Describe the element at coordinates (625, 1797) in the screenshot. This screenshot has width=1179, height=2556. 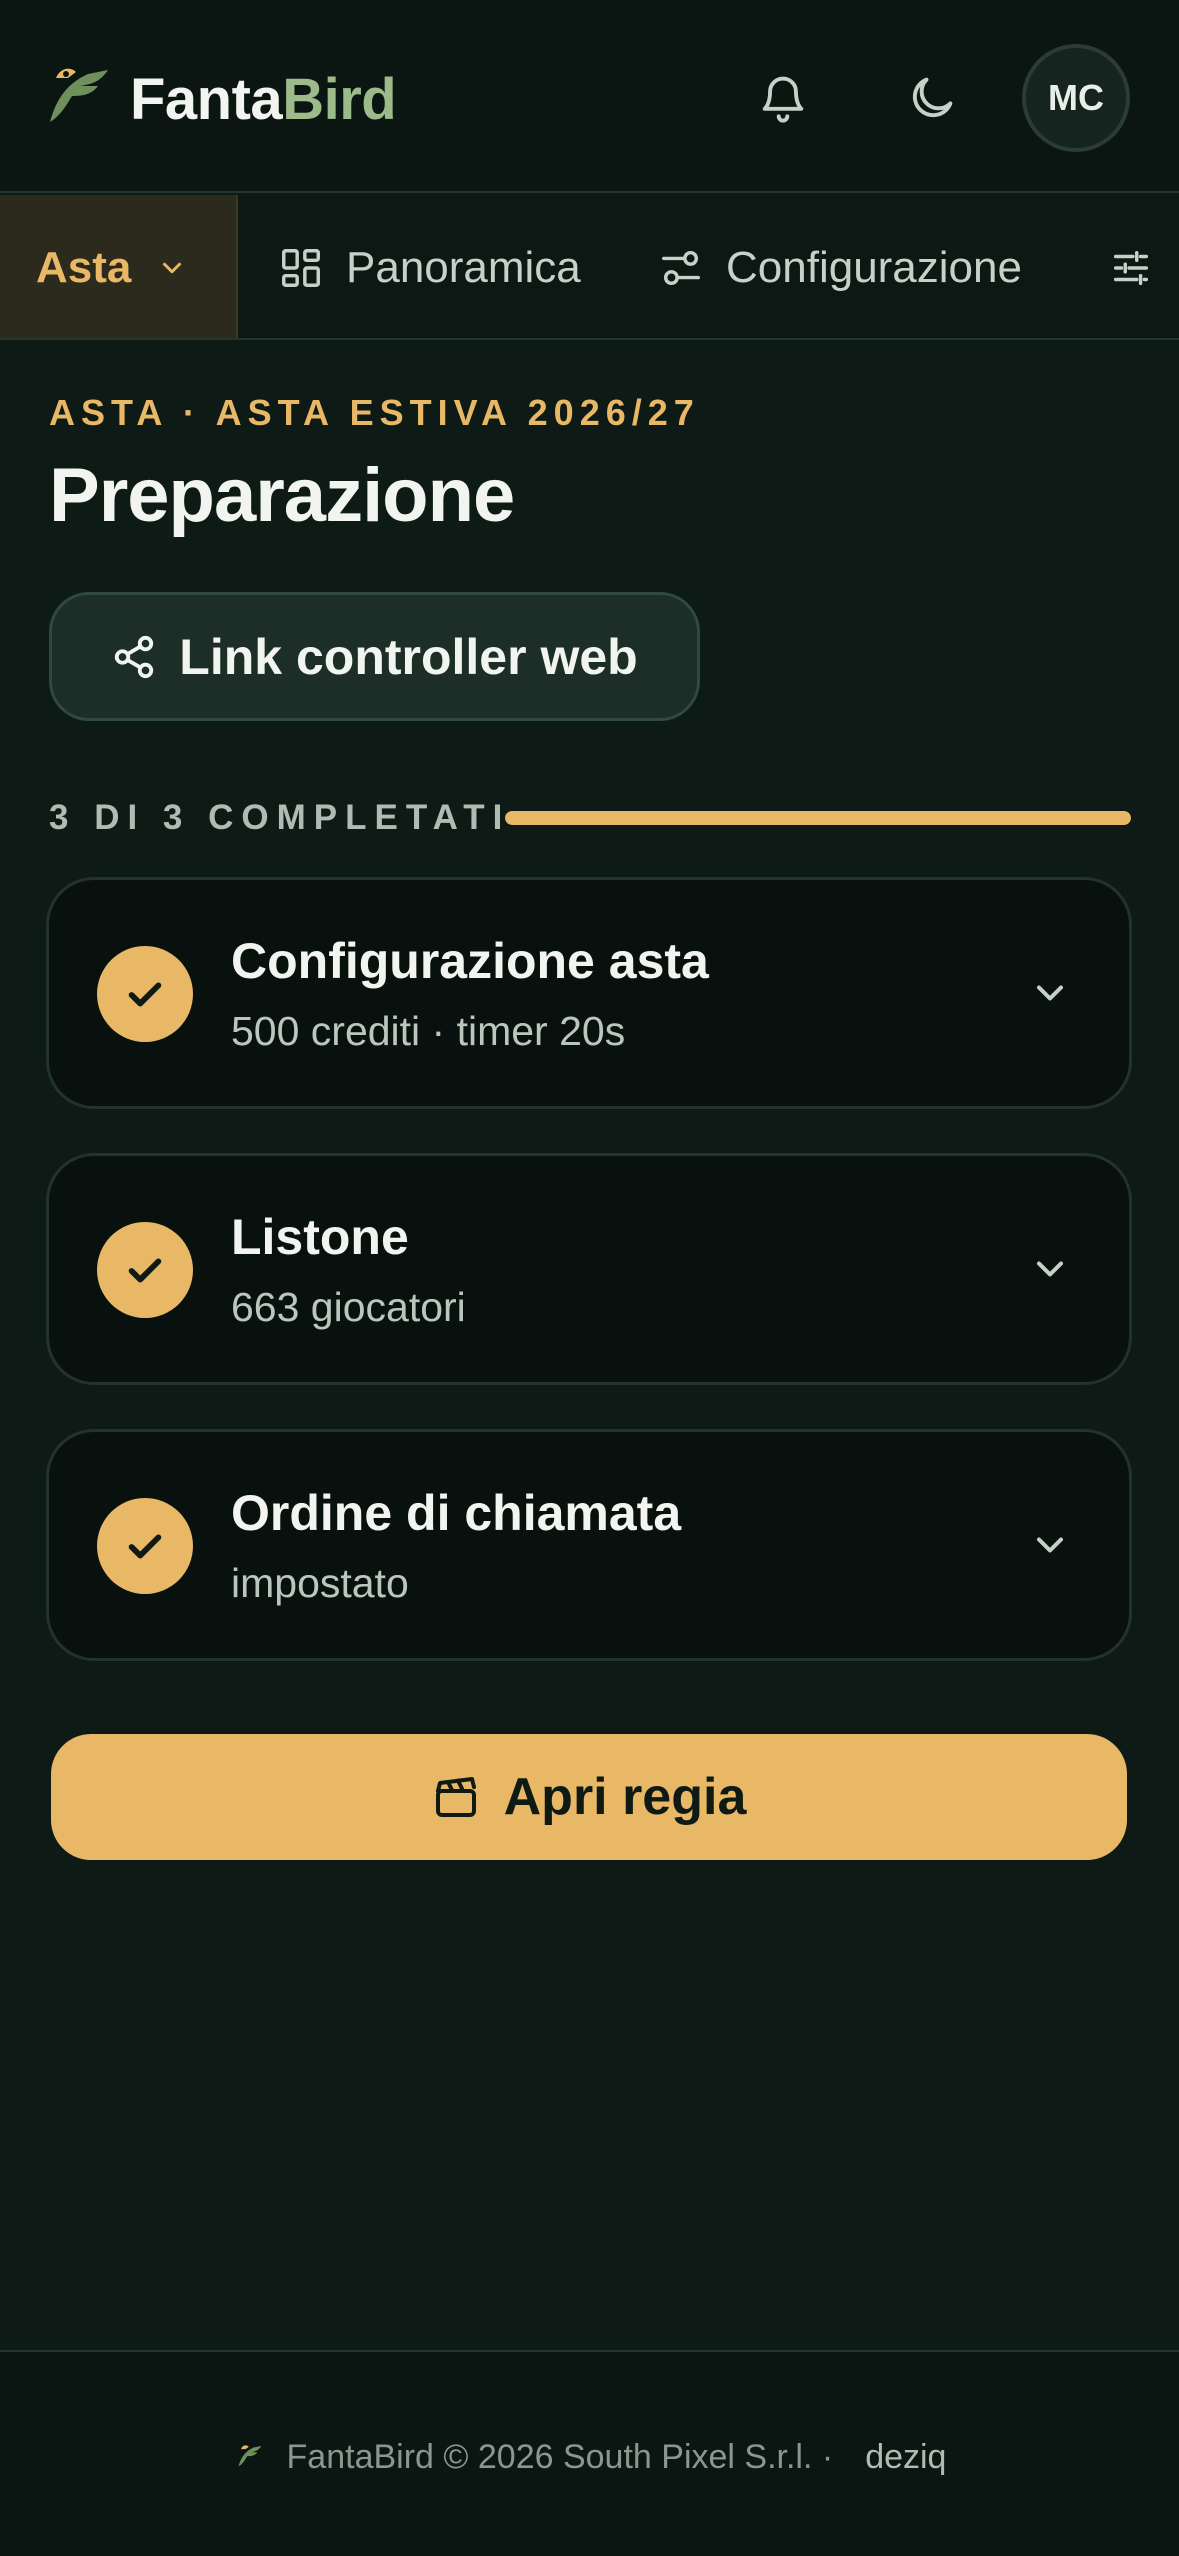
I see `apri-regia-label: Apri regia` at that location.